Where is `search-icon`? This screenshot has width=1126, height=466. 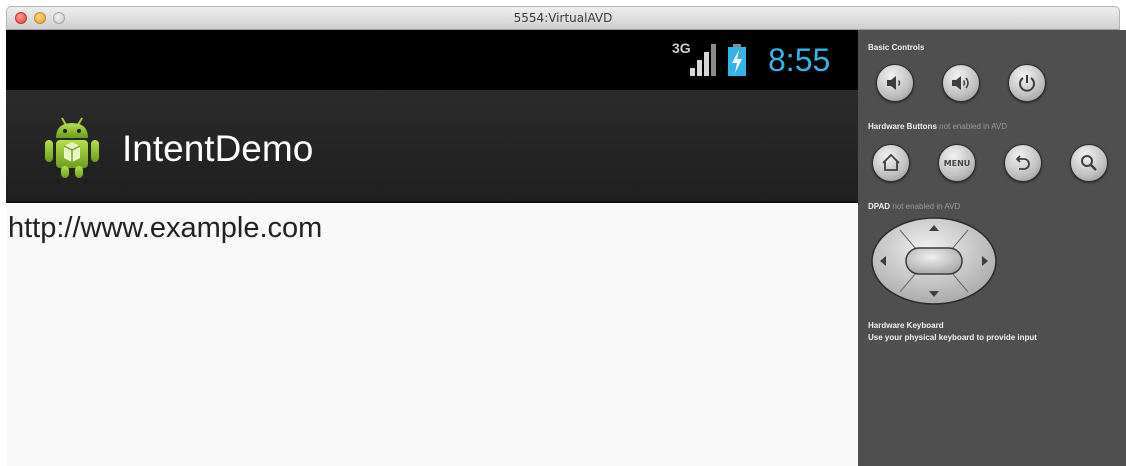 search-icon is located at coordinates (1089, 163).